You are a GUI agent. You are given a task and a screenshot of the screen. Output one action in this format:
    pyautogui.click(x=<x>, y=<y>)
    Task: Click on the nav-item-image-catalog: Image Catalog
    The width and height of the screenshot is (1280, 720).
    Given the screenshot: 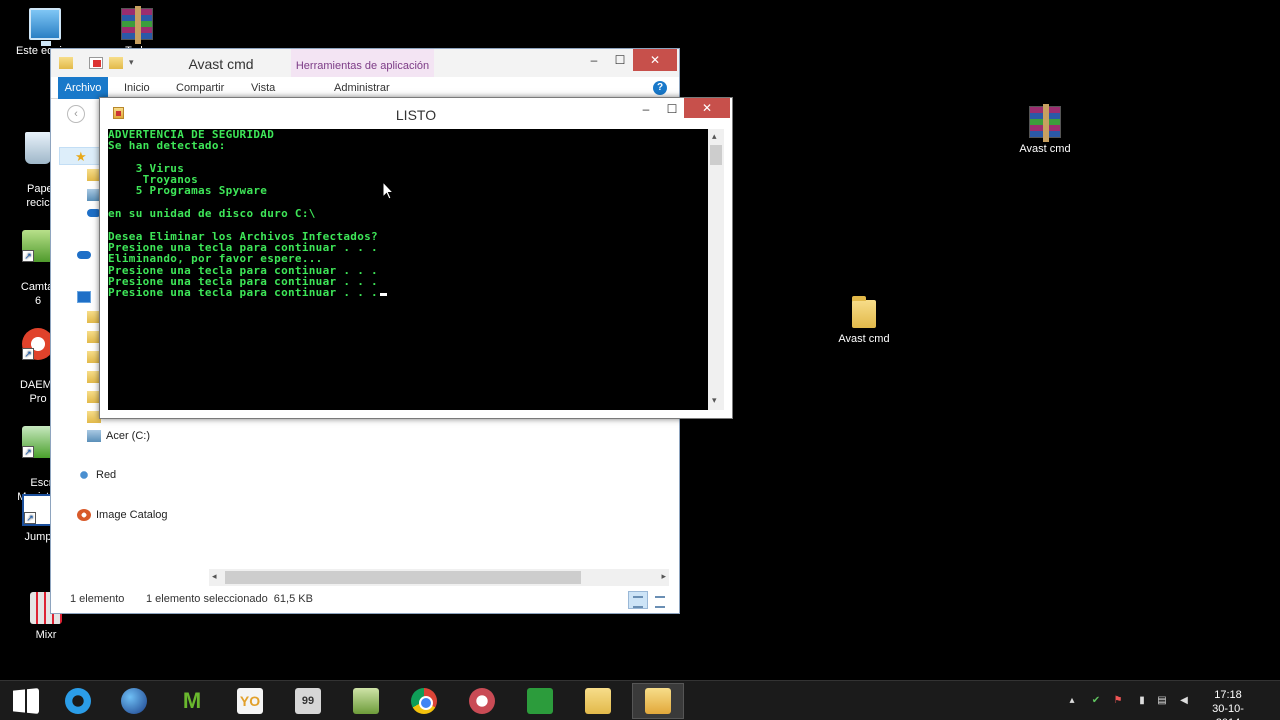 What is the action you would take?
    pyautogui.click(x=122, y=515)
    